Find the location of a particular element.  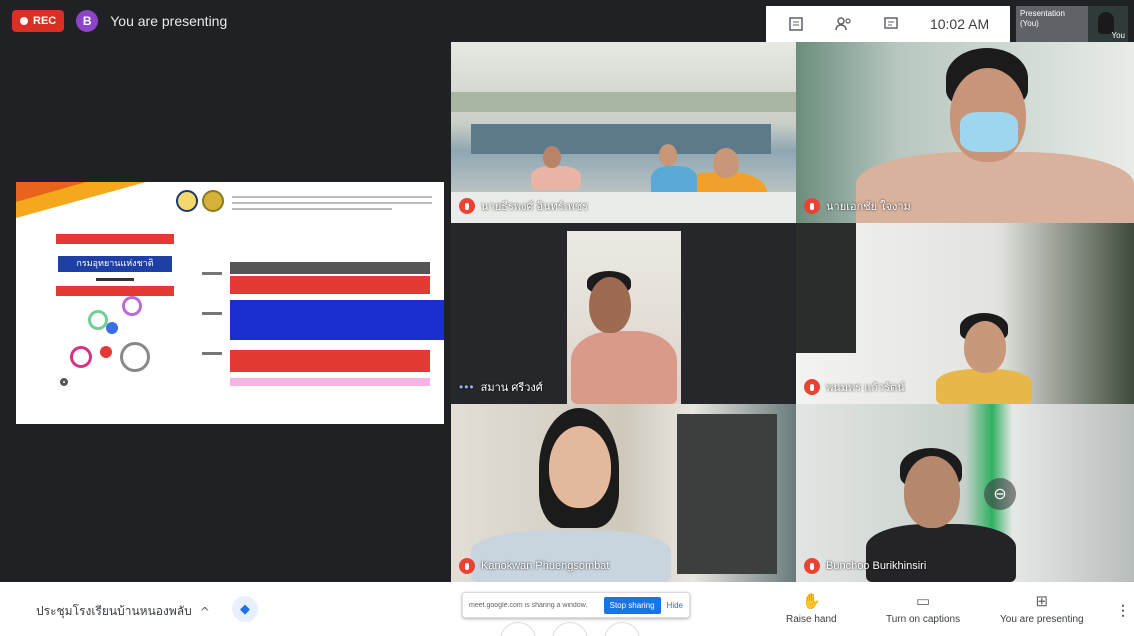

speaking-indicator-icon: ••• is located at coordinates (467, 387).